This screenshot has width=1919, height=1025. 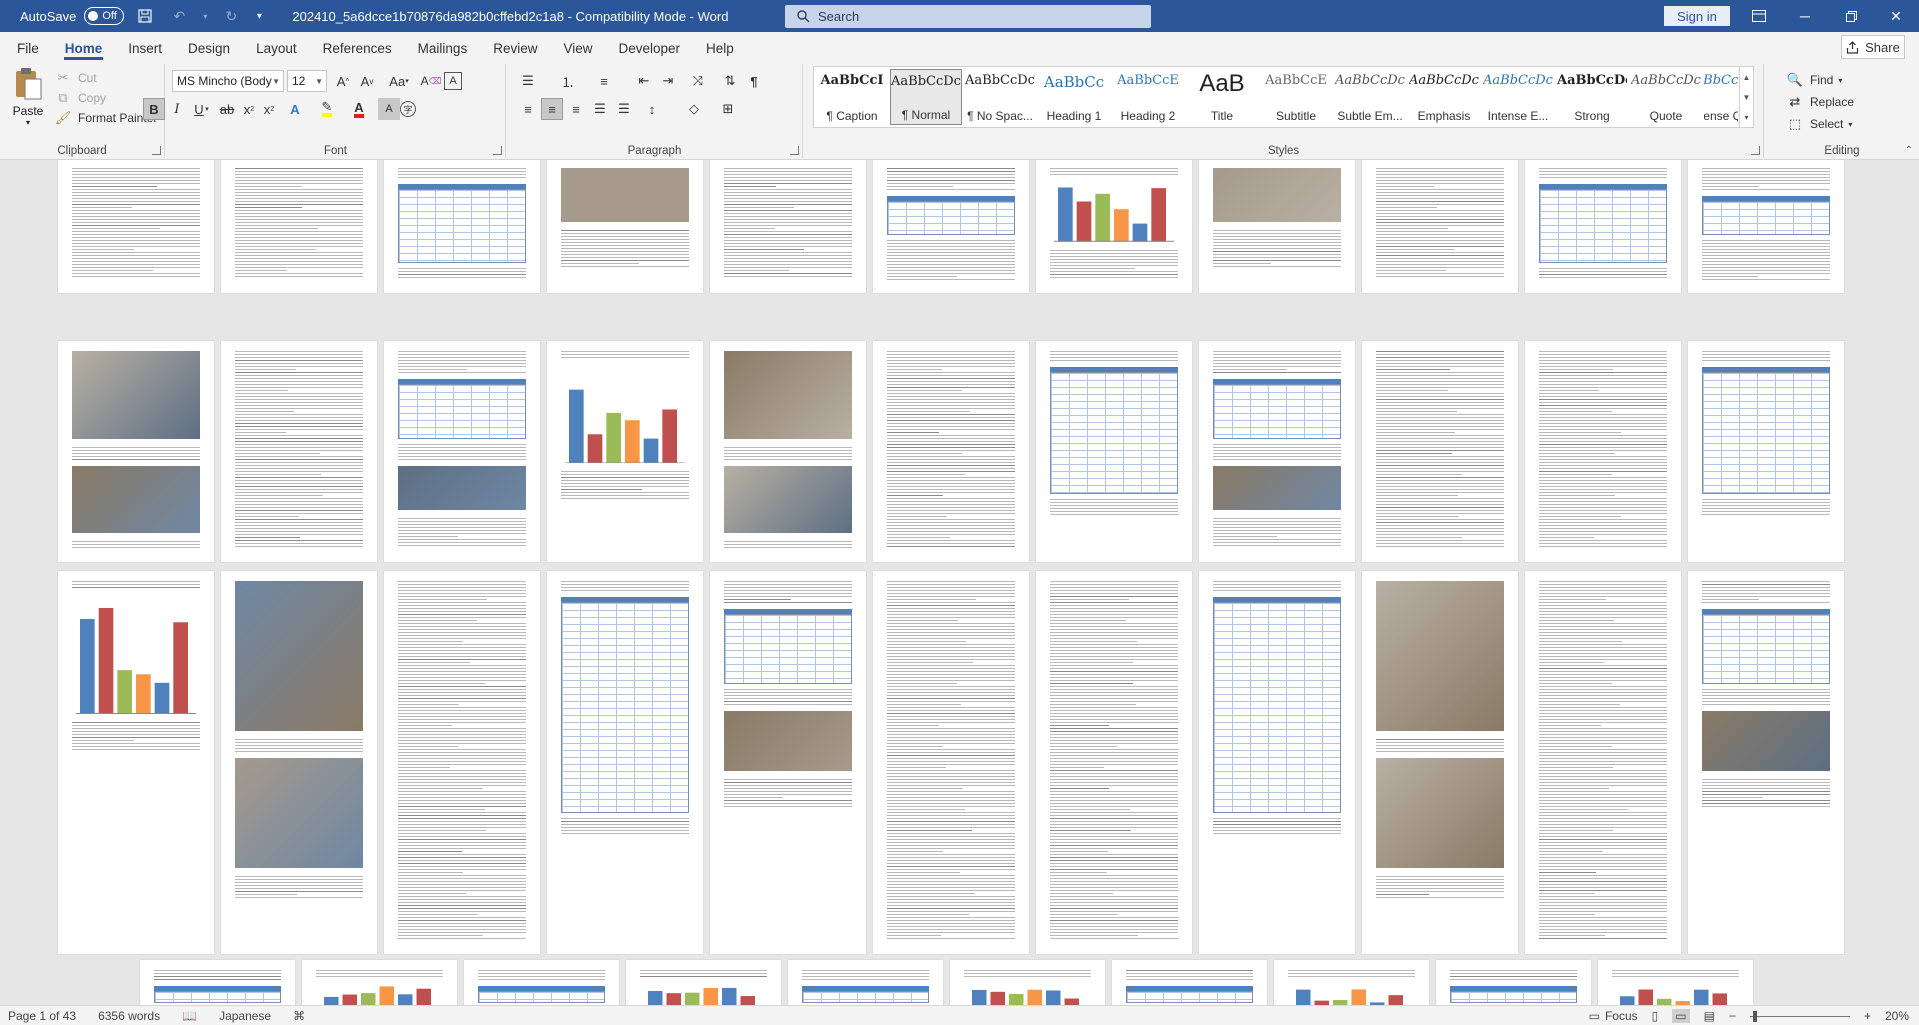 I want to click on tab-review: Review, so click(x=515, y=48).